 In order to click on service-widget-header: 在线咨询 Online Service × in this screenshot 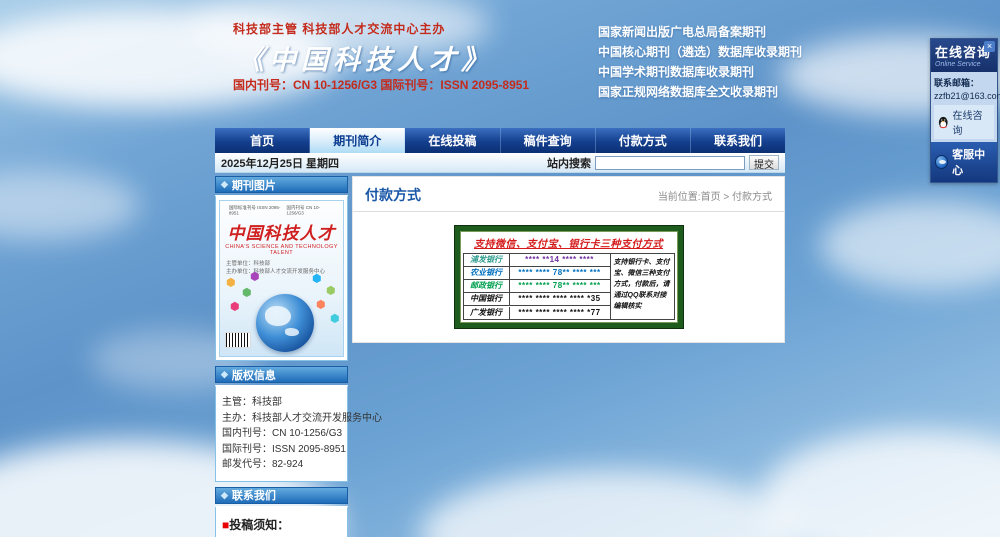, I will do `click(964, 55)`.